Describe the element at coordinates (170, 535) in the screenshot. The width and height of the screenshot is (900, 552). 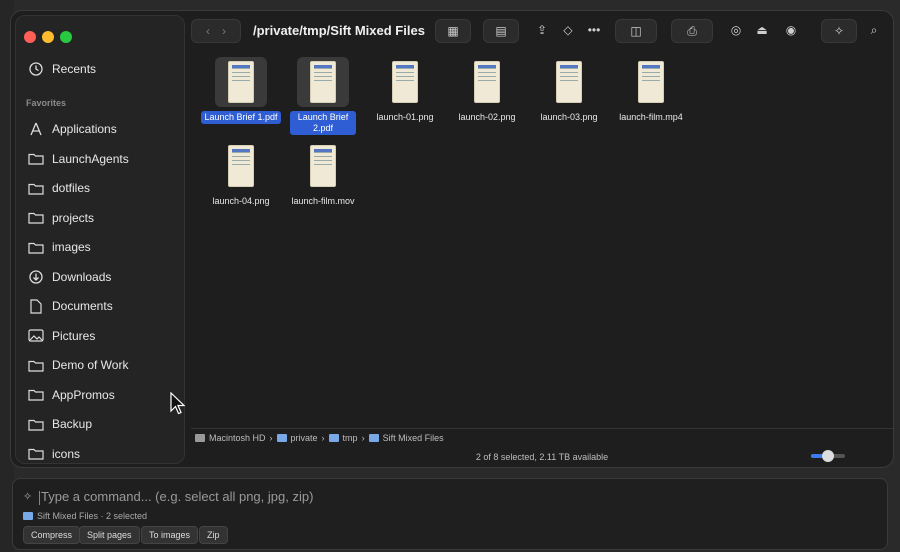
I see `chip-to-images: To images` at that location.